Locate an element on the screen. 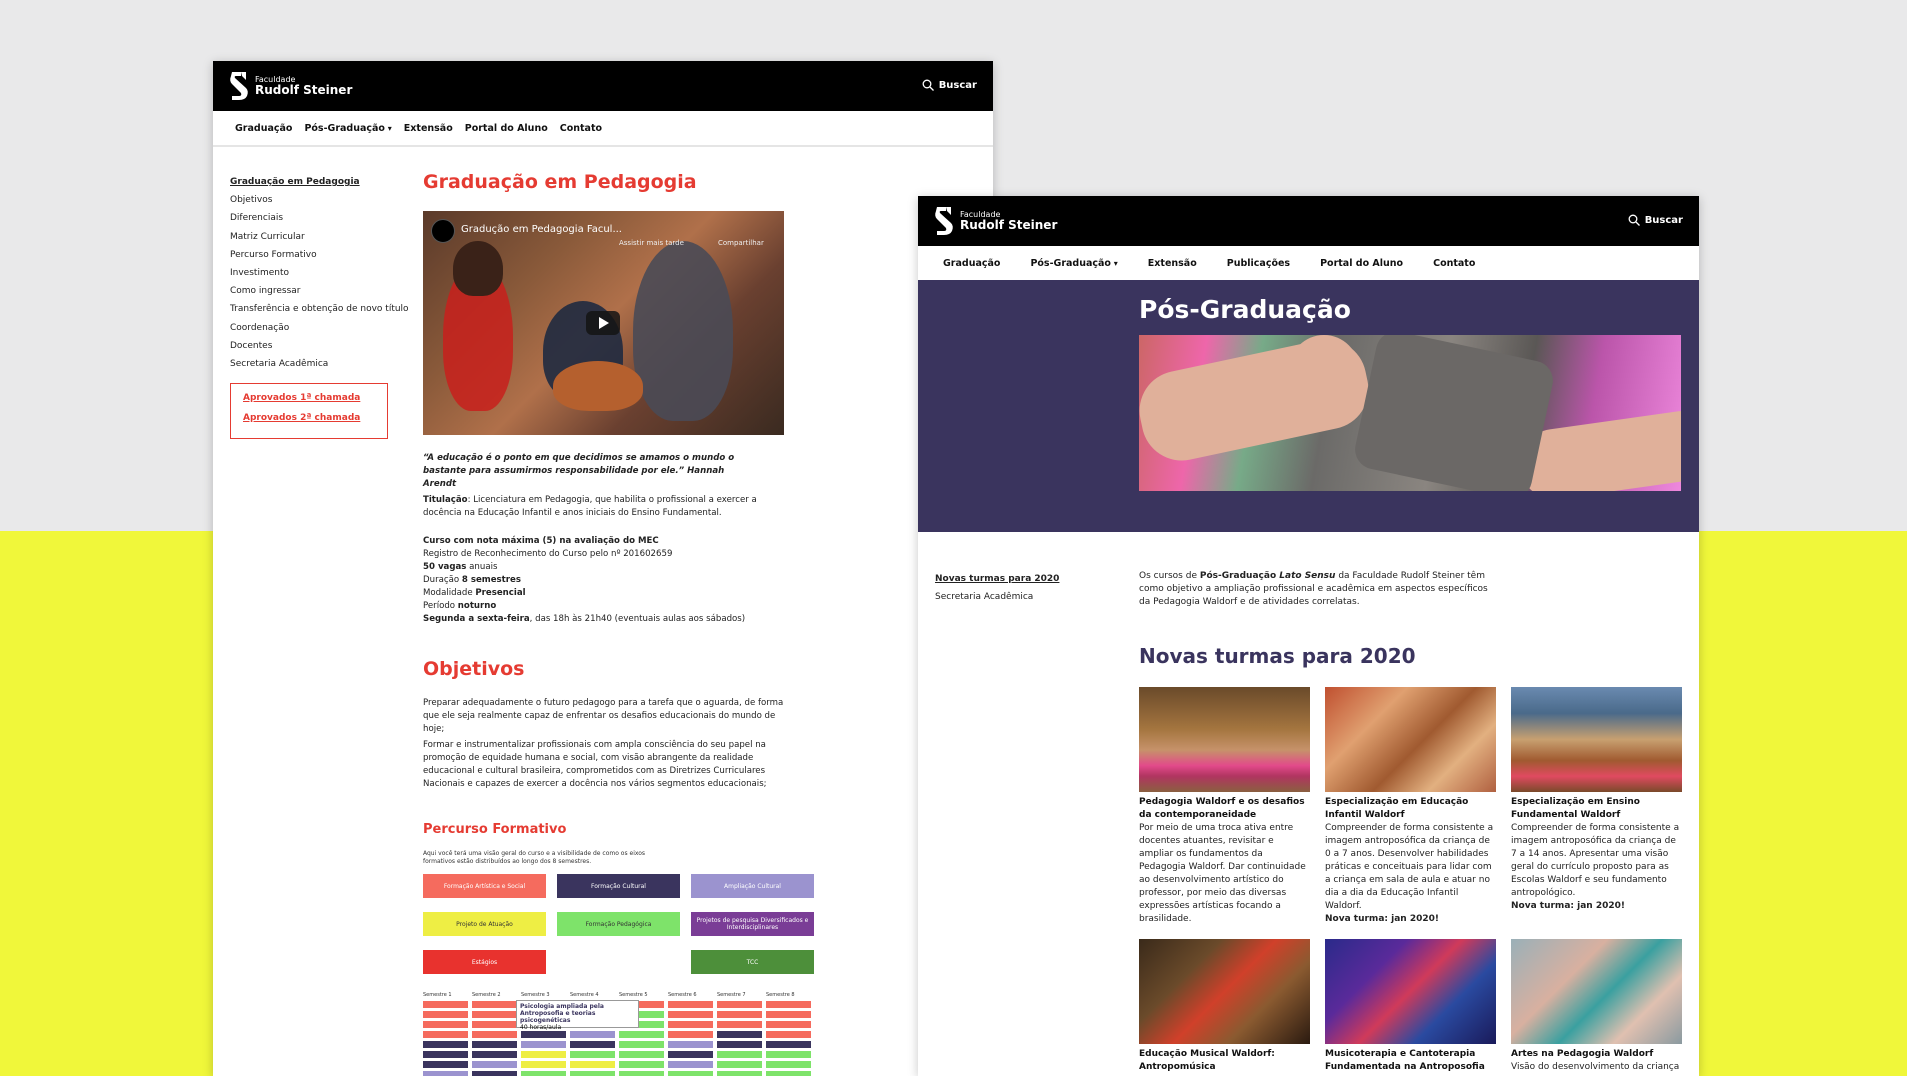  play-button is located at coordinates (603, 323).